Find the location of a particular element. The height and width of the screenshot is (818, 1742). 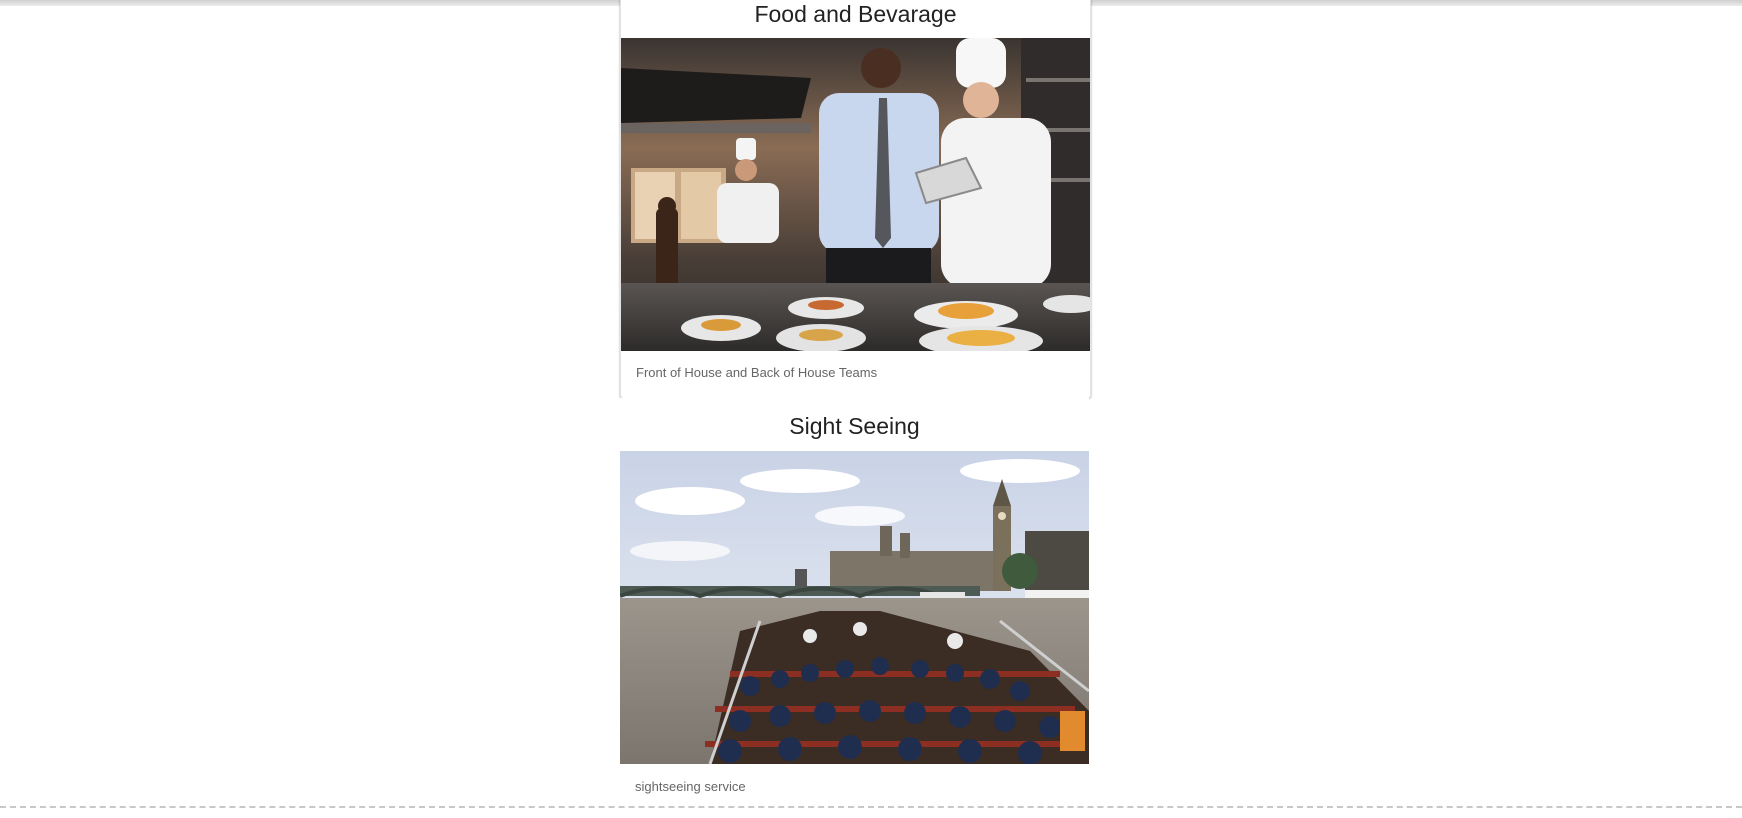

card-title: Food and Bevarage is located at coordinates (855, 14).